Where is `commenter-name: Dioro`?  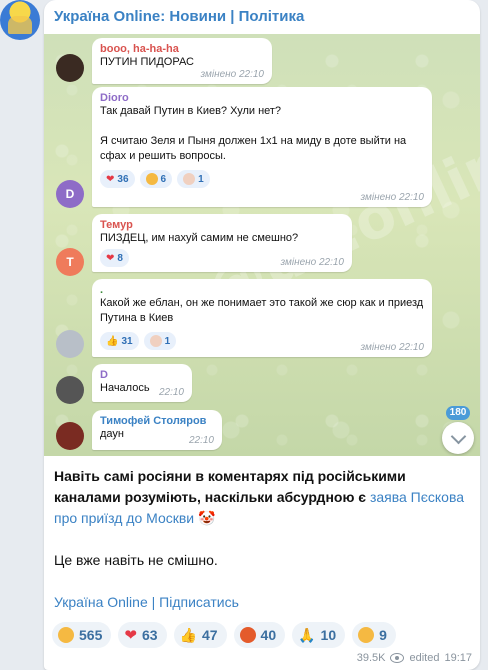
commenter-name: Dioro is located at coordinates (114, 98).